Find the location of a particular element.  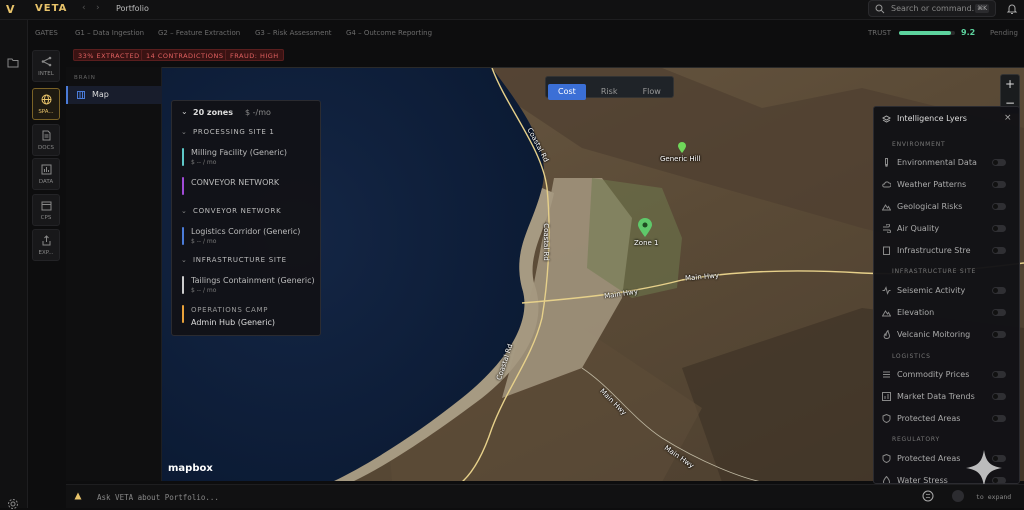

layer-name: Protected Areas is located at coordinates (929, 458).